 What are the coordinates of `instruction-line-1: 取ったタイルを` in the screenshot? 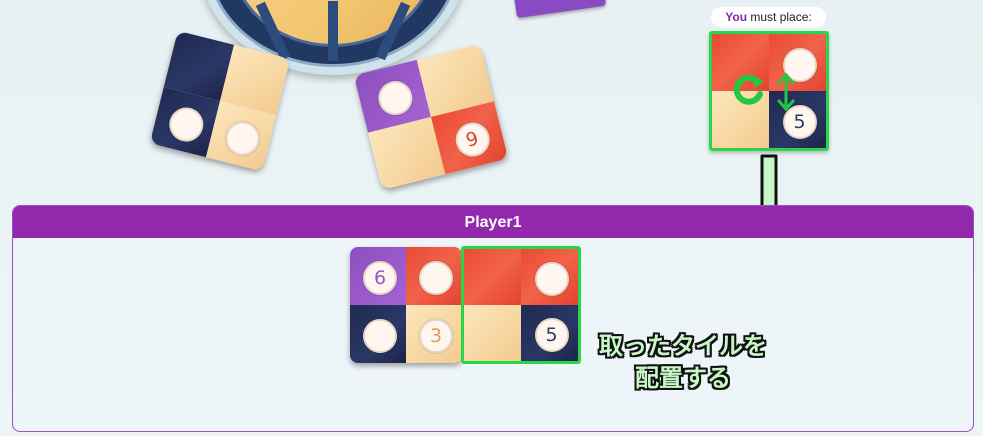 It's located at (683, 346).